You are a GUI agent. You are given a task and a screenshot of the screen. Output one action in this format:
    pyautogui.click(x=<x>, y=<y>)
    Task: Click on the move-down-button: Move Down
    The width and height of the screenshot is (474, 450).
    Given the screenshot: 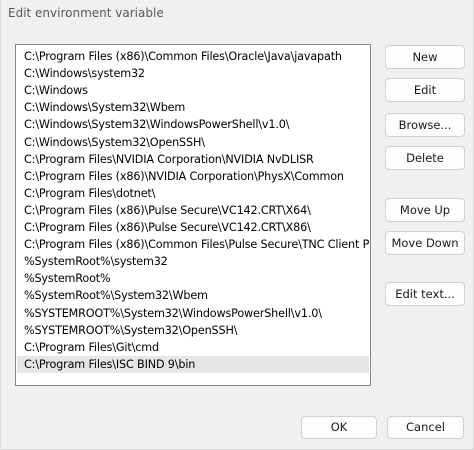 What is the action you would take?
    pyautogui.click(x=425, y=243)
    